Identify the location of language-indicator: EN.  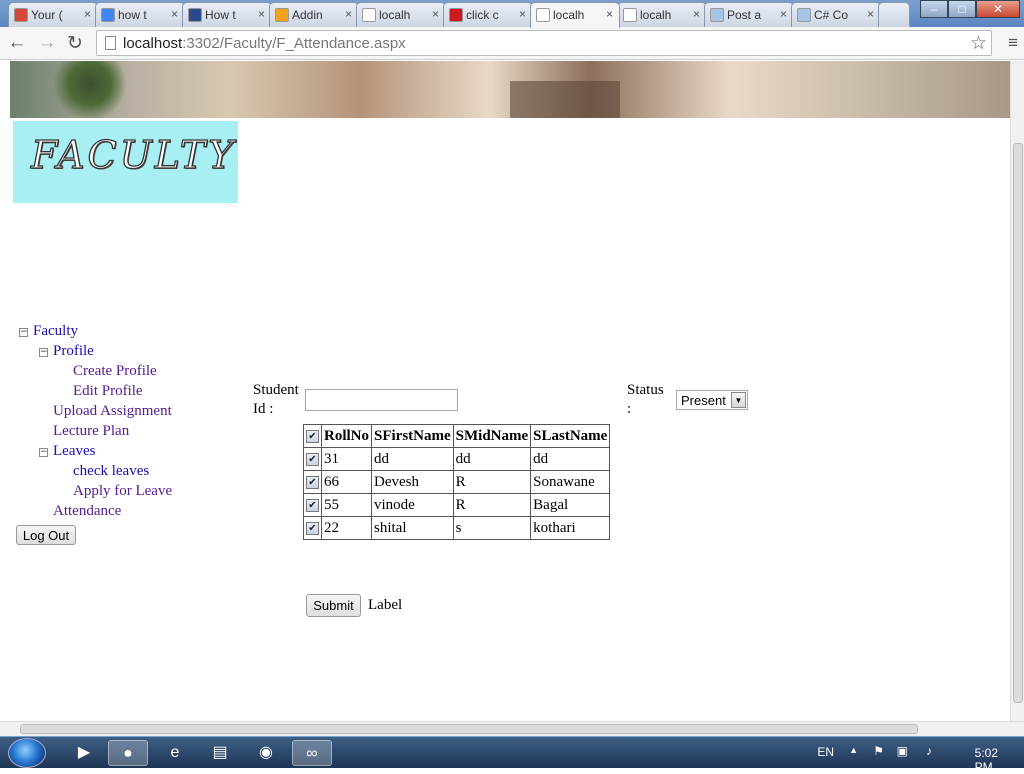
(825, 752).